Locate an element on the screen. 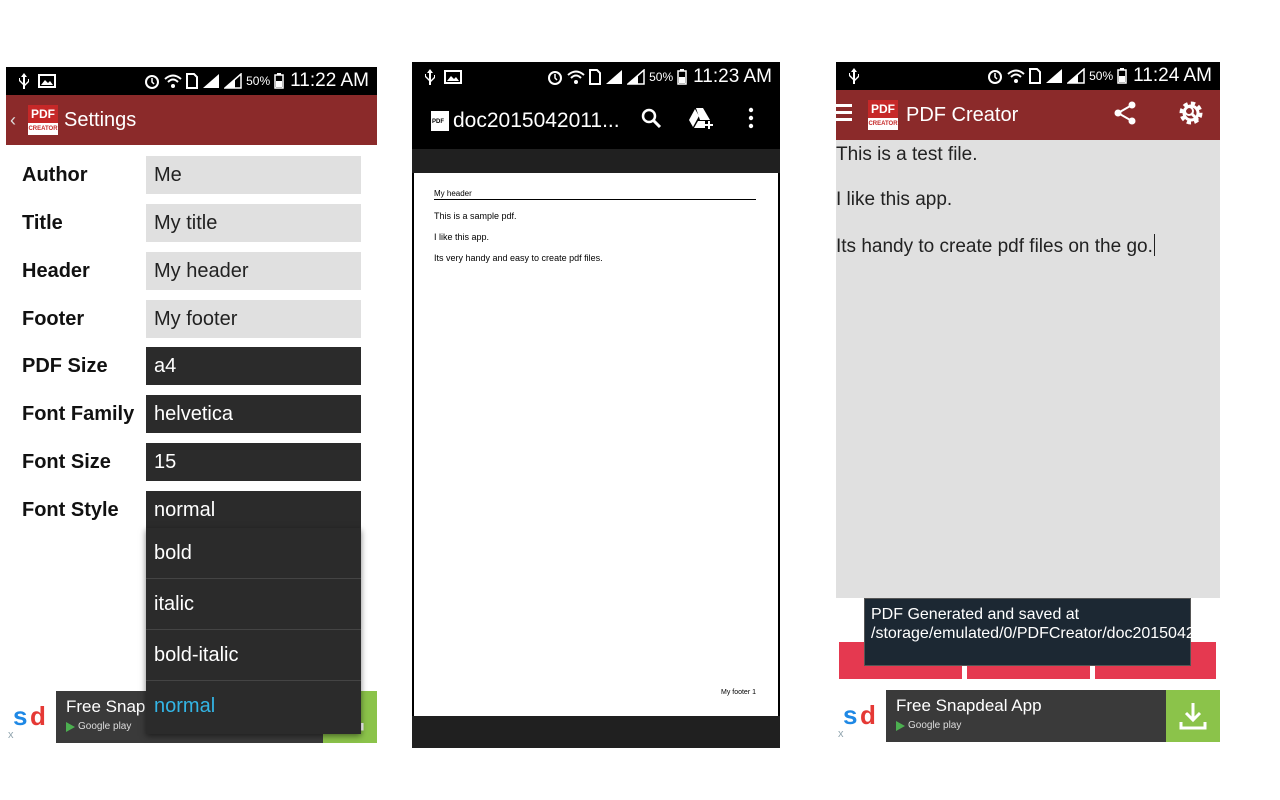 This screenshot has height=800, width=1280. back-icon: ‹ is located at coordinates (17, 120).